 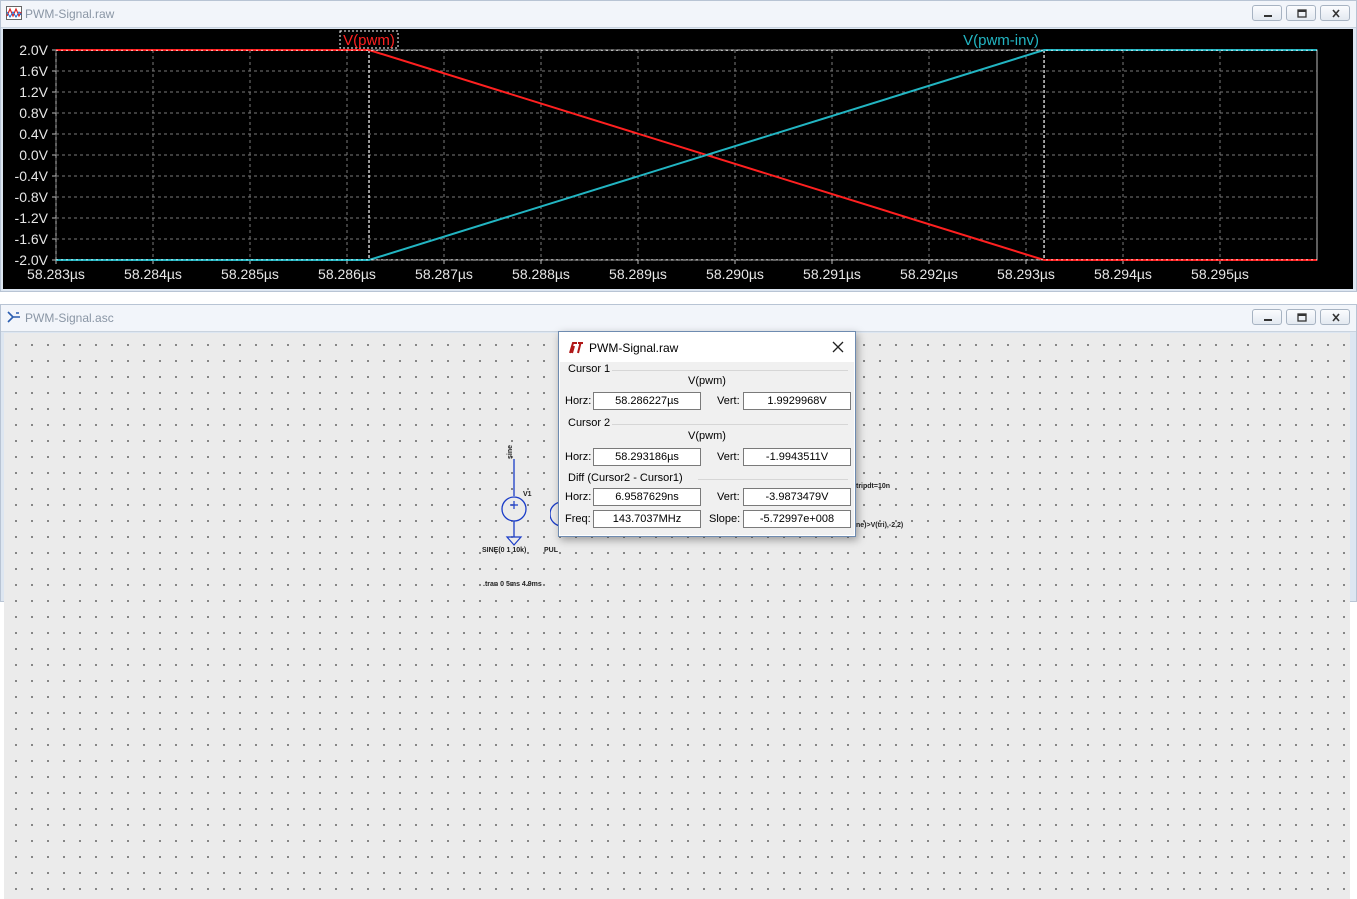 What do you see at coordinates (512, 584) in the screenshot?
I see `tran-directive: .tran 0 5ms 4.9ms` at bounding box center [512, 584].